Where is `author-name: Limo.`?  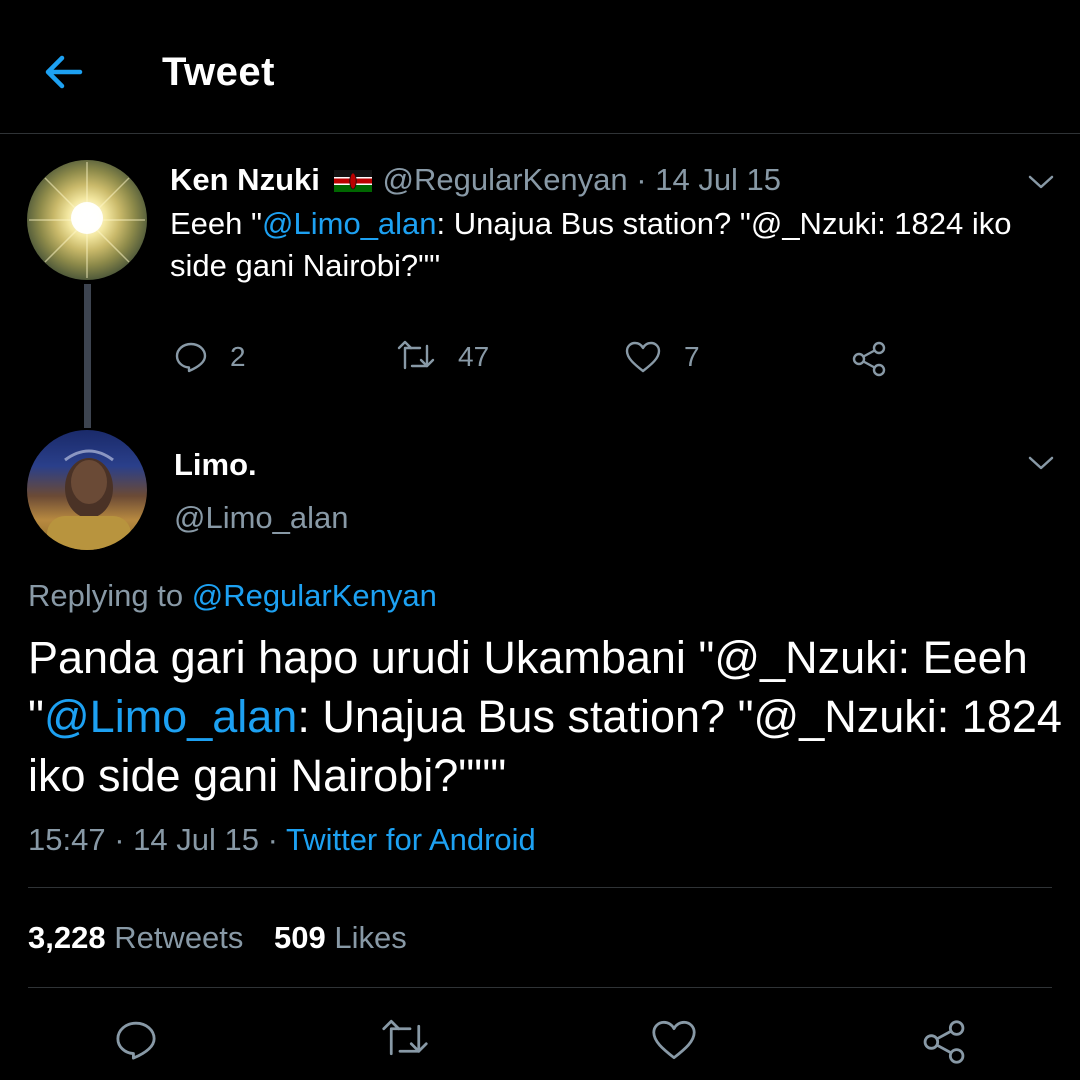
author-name: Limo. is located at coordinates (215, 465).